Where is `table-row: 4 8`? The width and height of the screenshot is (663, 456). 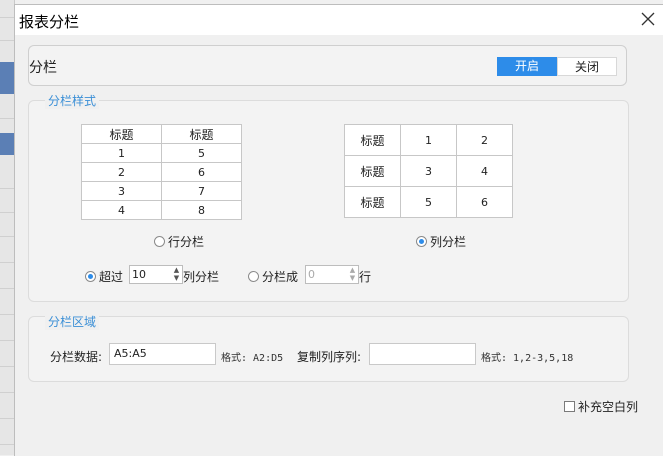 table-row: 4 8 is located at coordinates (161, 210).